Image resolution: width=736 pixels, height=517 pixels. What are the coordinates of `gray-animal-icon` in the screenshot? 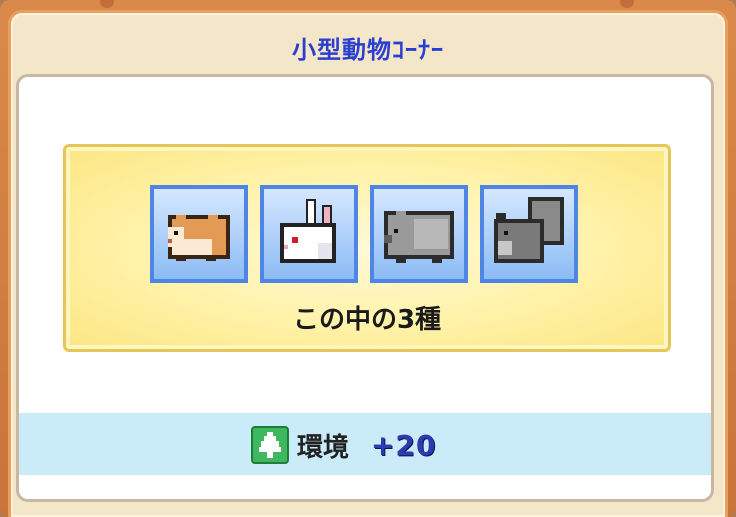 It's located at (419, 237).